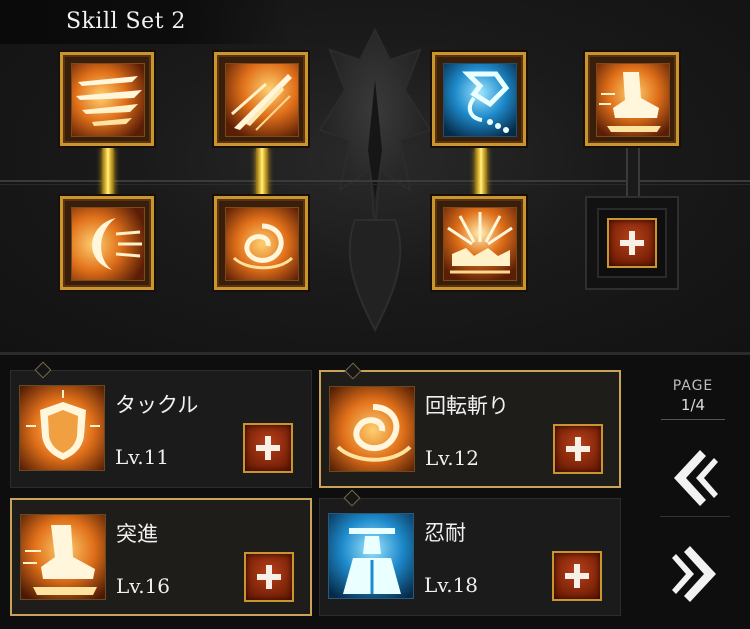 The height and width of the screenshot is (629, 750). Describe the element at coordinates (693, 405) in the screenshot. I see `page-number: 1/4` at that location.